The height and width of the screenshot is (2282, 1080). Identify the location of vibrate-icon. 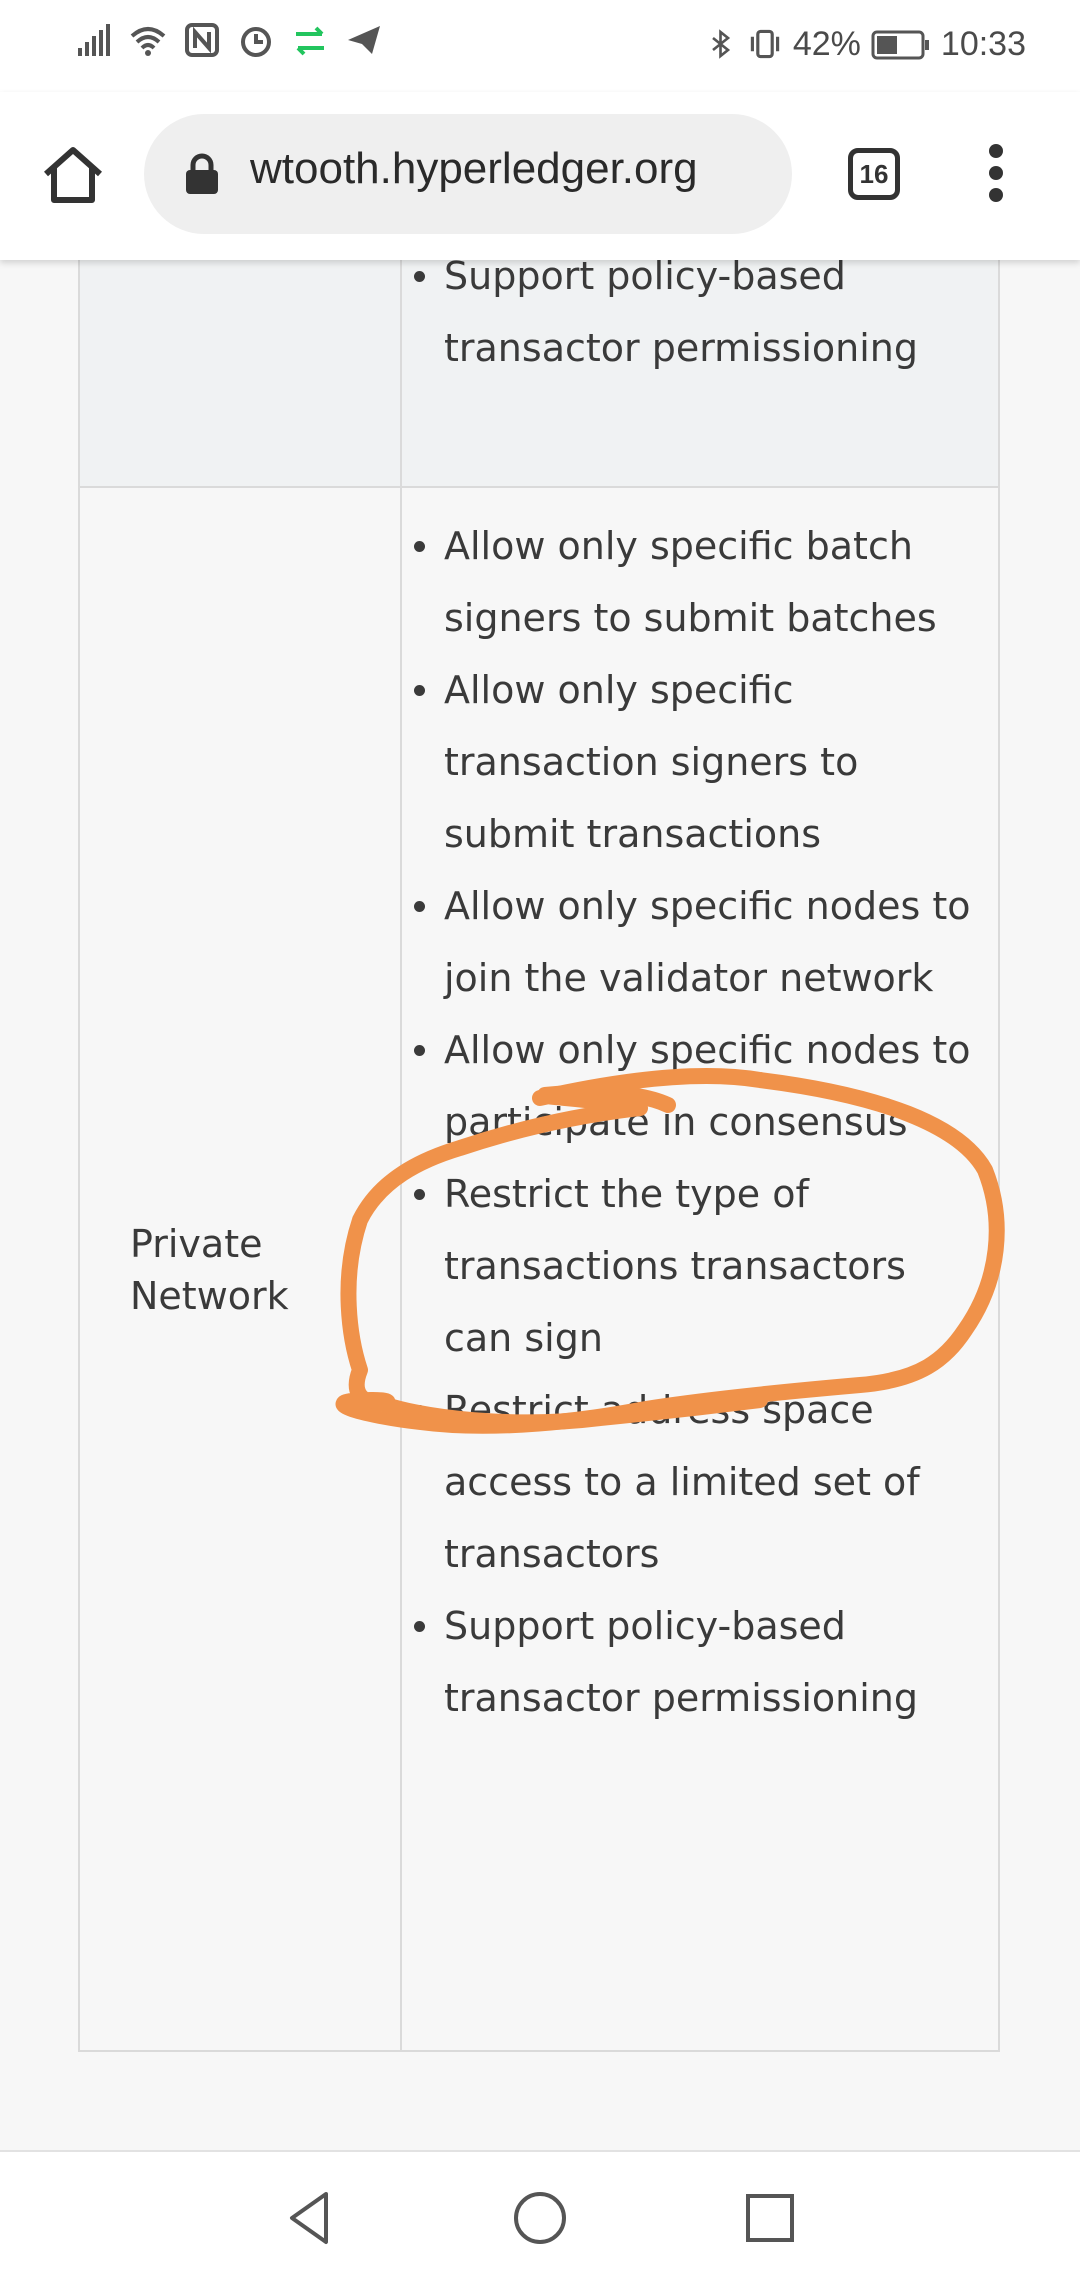
(765, 44).